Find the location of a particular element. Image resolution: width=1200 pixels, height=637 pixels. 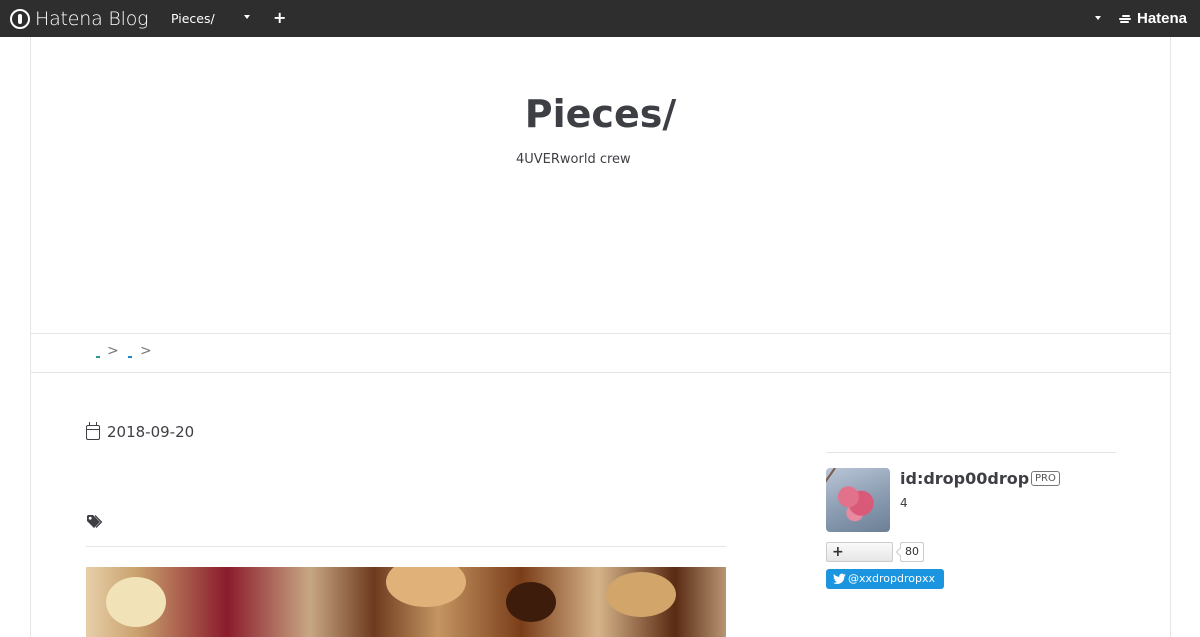

pro-badge: PRO is located at coordinates (1045, 478).